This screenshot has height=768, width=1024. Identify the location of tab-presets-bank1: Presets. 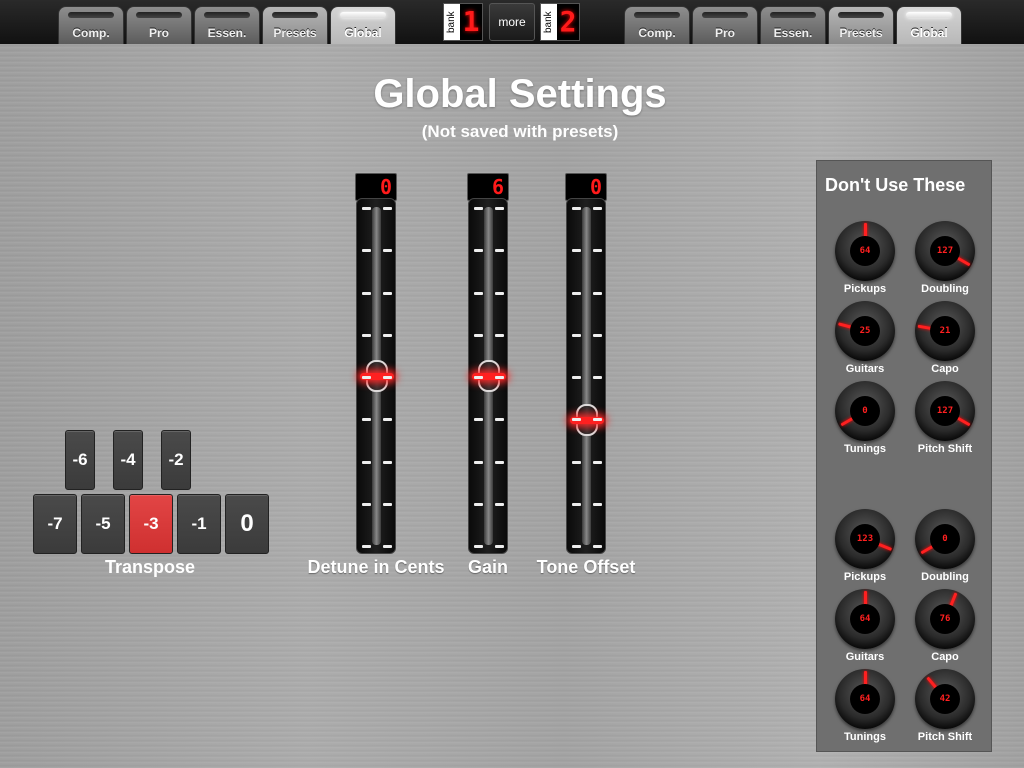
(295, 25).